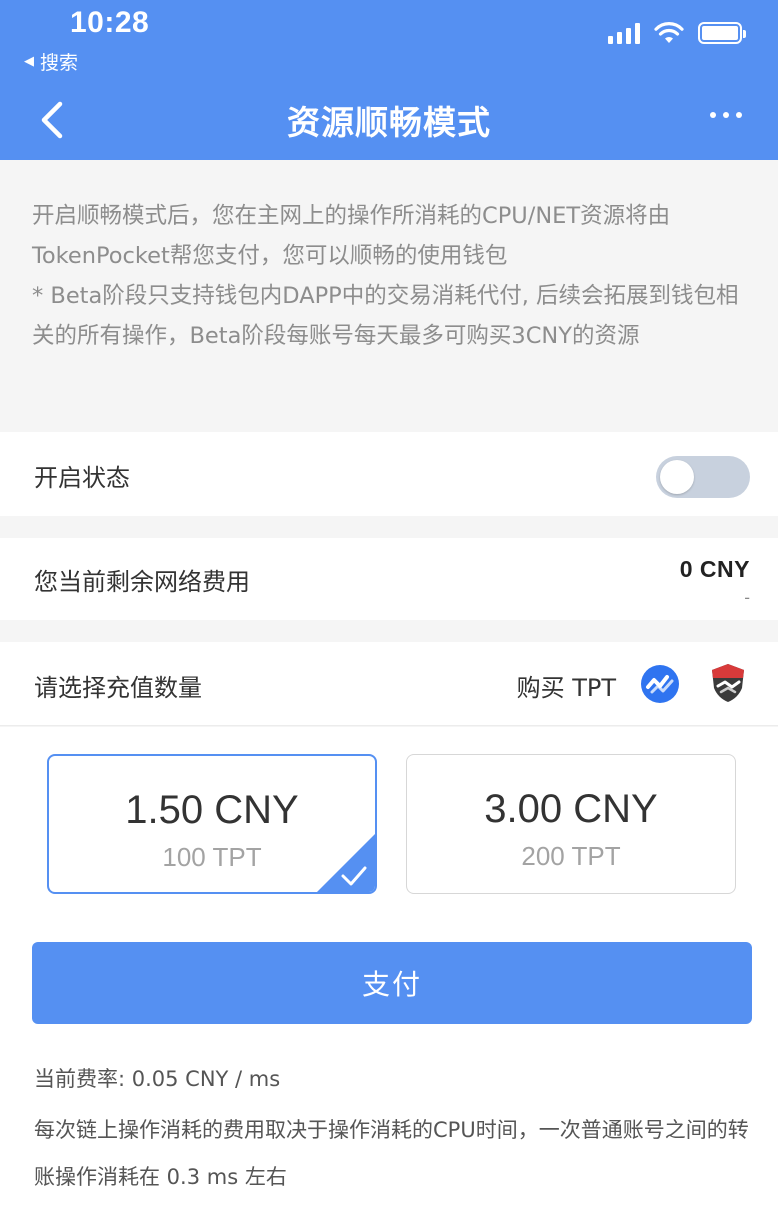 The width and height of the screenshot is (778, 1210). I want to click on battery-icon, so click(722, 33).